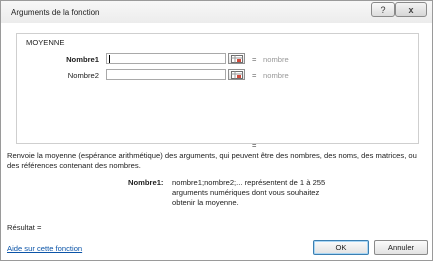  I want to click on nombre1-input, so click(166, 58).